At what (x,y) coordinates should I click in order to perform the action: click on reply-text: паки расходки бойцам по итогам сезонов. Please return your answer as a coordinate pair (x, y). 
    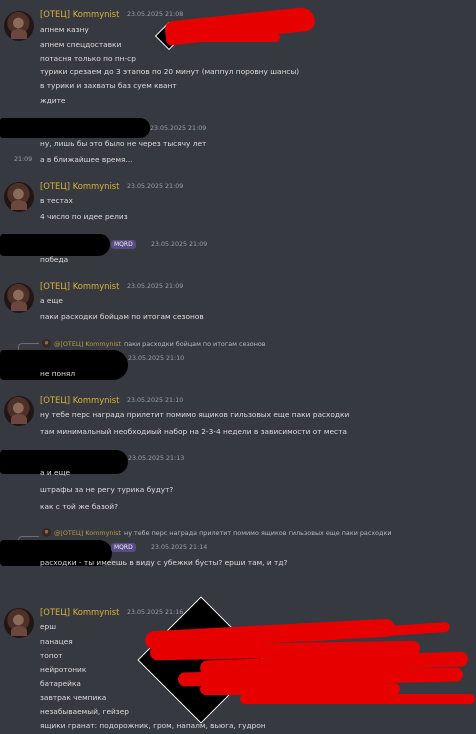
    Looking at the image, I should click on (195, 343).